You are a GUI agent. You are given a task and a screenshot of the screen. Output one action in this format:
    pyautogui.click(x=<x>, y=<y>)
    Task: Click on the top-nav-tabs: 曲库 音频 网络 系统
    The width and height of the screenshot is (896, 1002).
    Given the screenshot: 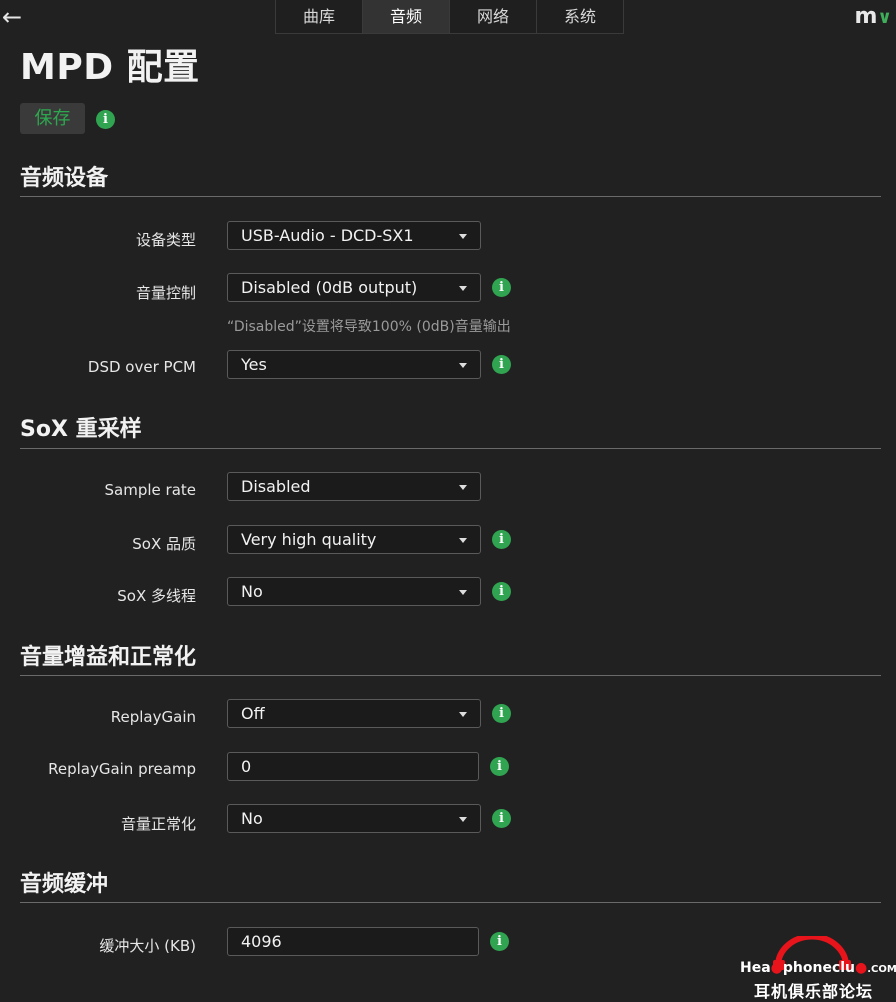 What is the action you would take?
    pyautogui.click(x=449, y=17)
    